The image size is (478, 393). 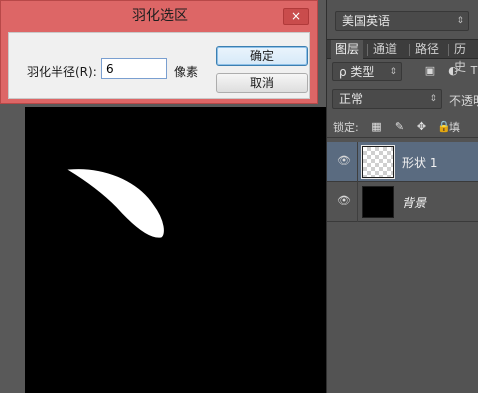 What do you see at coordinates (463, 101) in the screenshot?
I see `opacity-label: 不透明` at bounding box center [463, 101].